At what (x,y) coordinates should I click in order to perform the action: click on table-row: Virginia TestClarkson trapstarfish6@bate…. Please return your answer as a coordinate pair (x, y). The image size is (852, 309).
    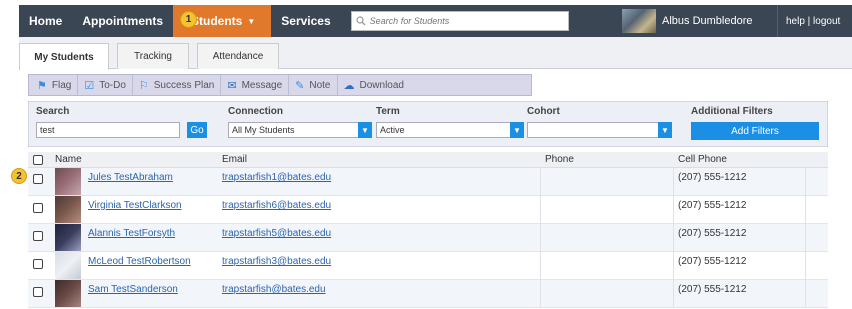
    Looking at the image, I should click on (428, 210).